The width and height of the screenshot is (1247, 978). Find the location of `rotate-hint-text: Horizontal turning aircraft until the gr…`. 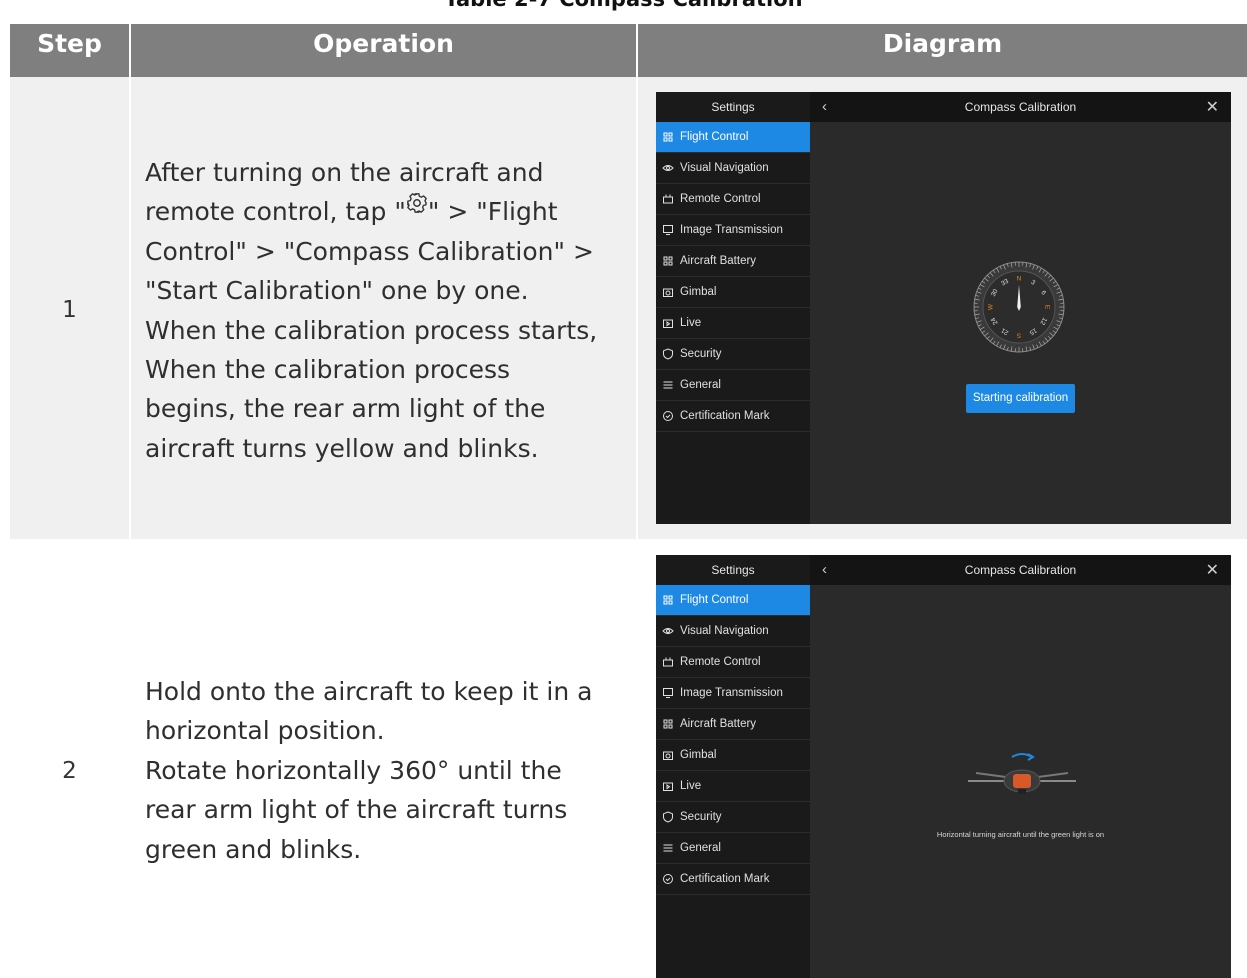

rotate-hint-text: Horizontal turning aircraft until the gr… is located at coordinates (1020, 834).